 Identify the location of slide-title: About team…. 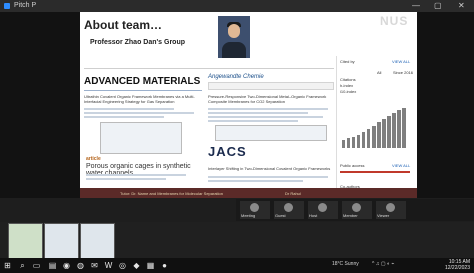
(123, 25).